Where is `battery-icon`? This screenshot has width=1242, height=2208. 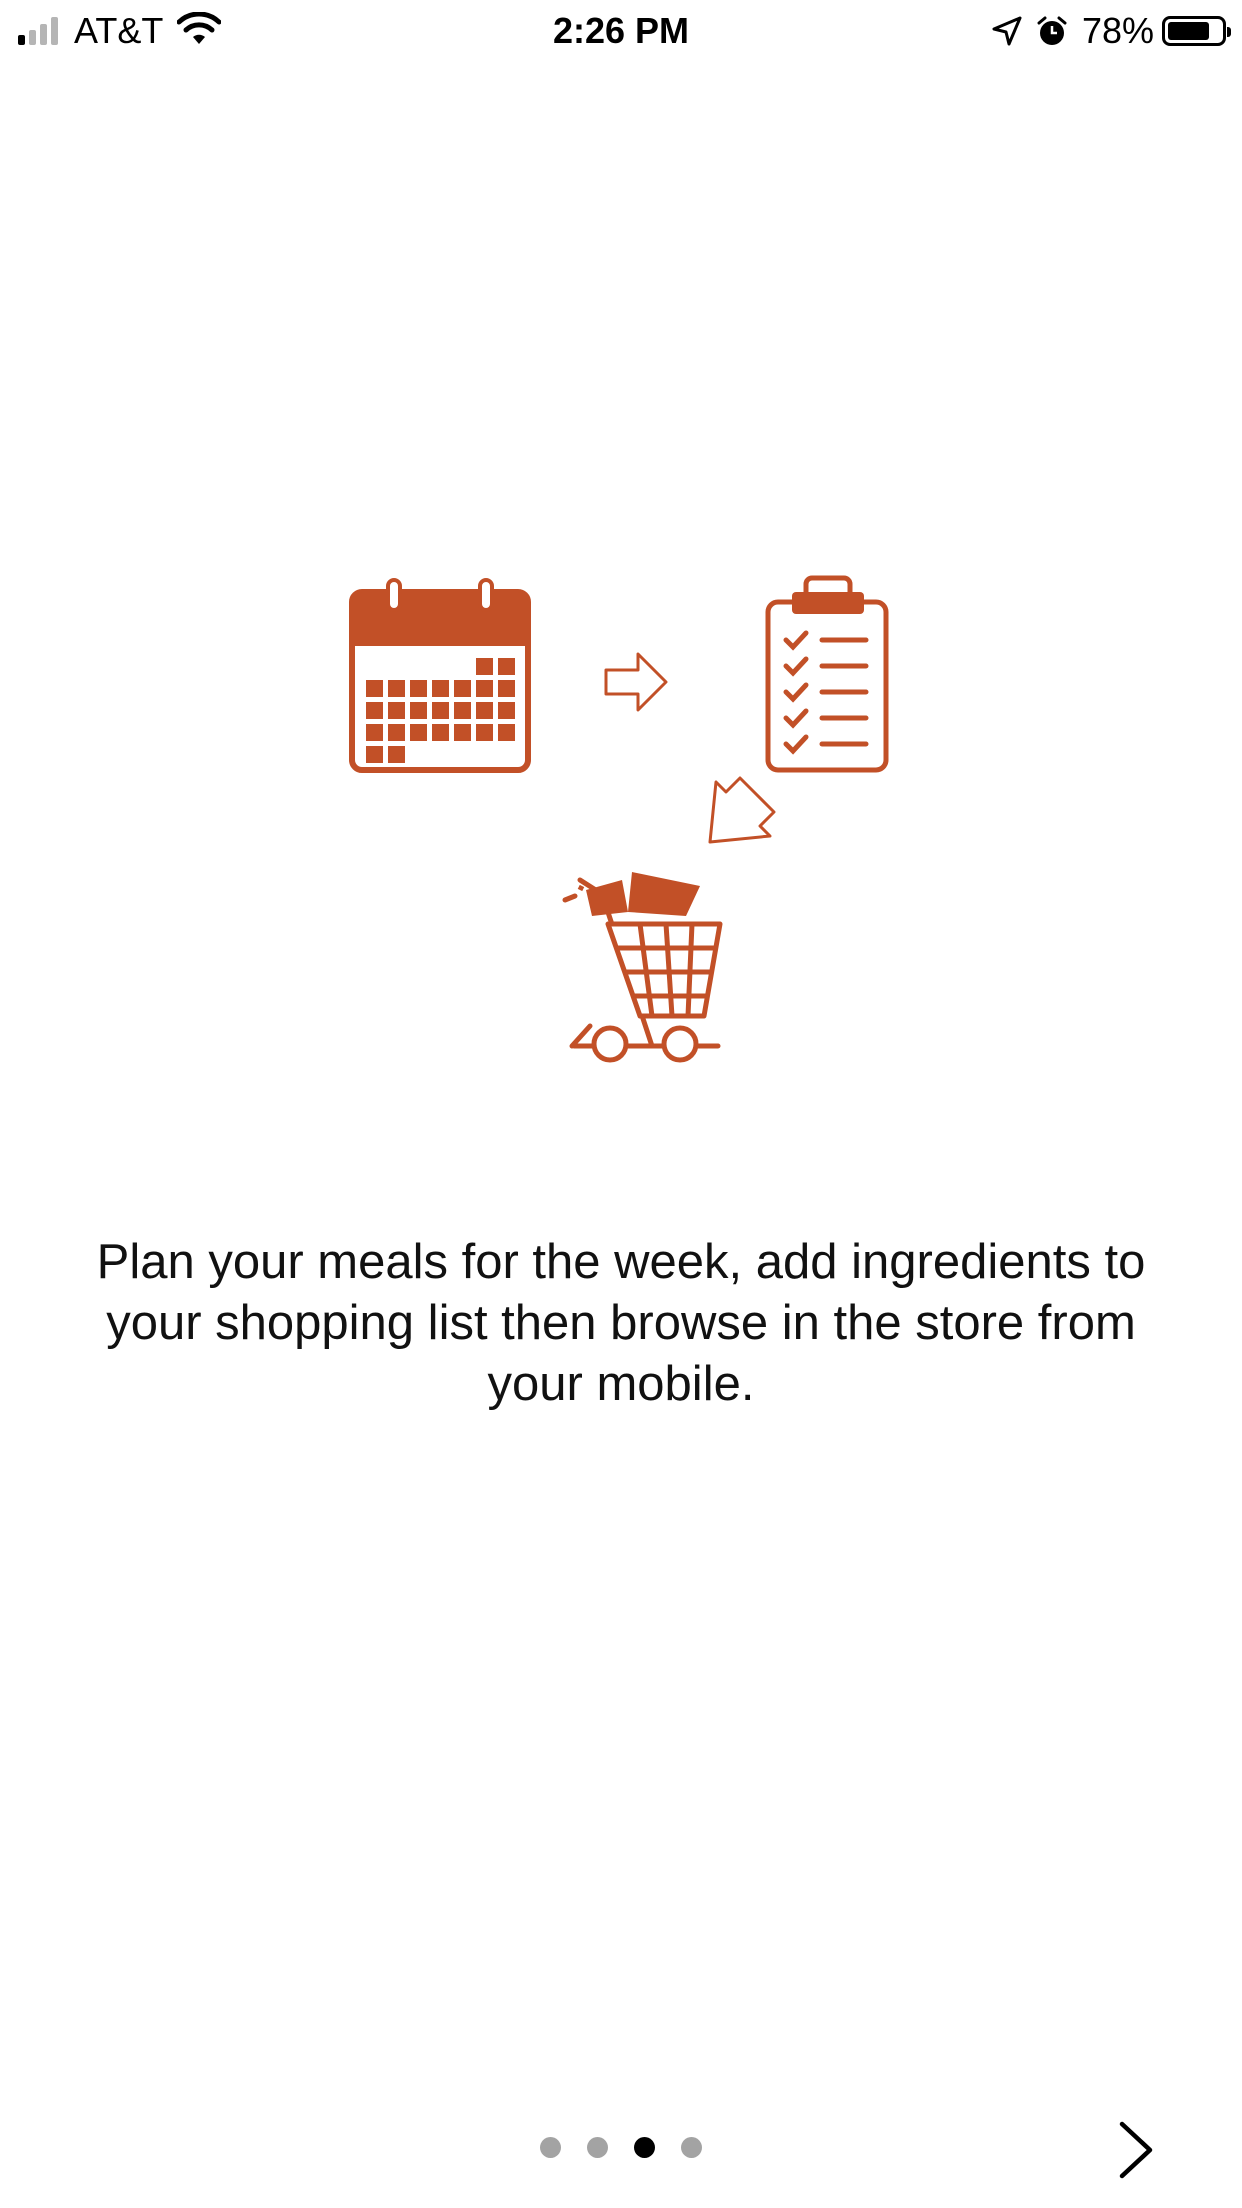 battery-icon is located at coordinates (1196, 31).